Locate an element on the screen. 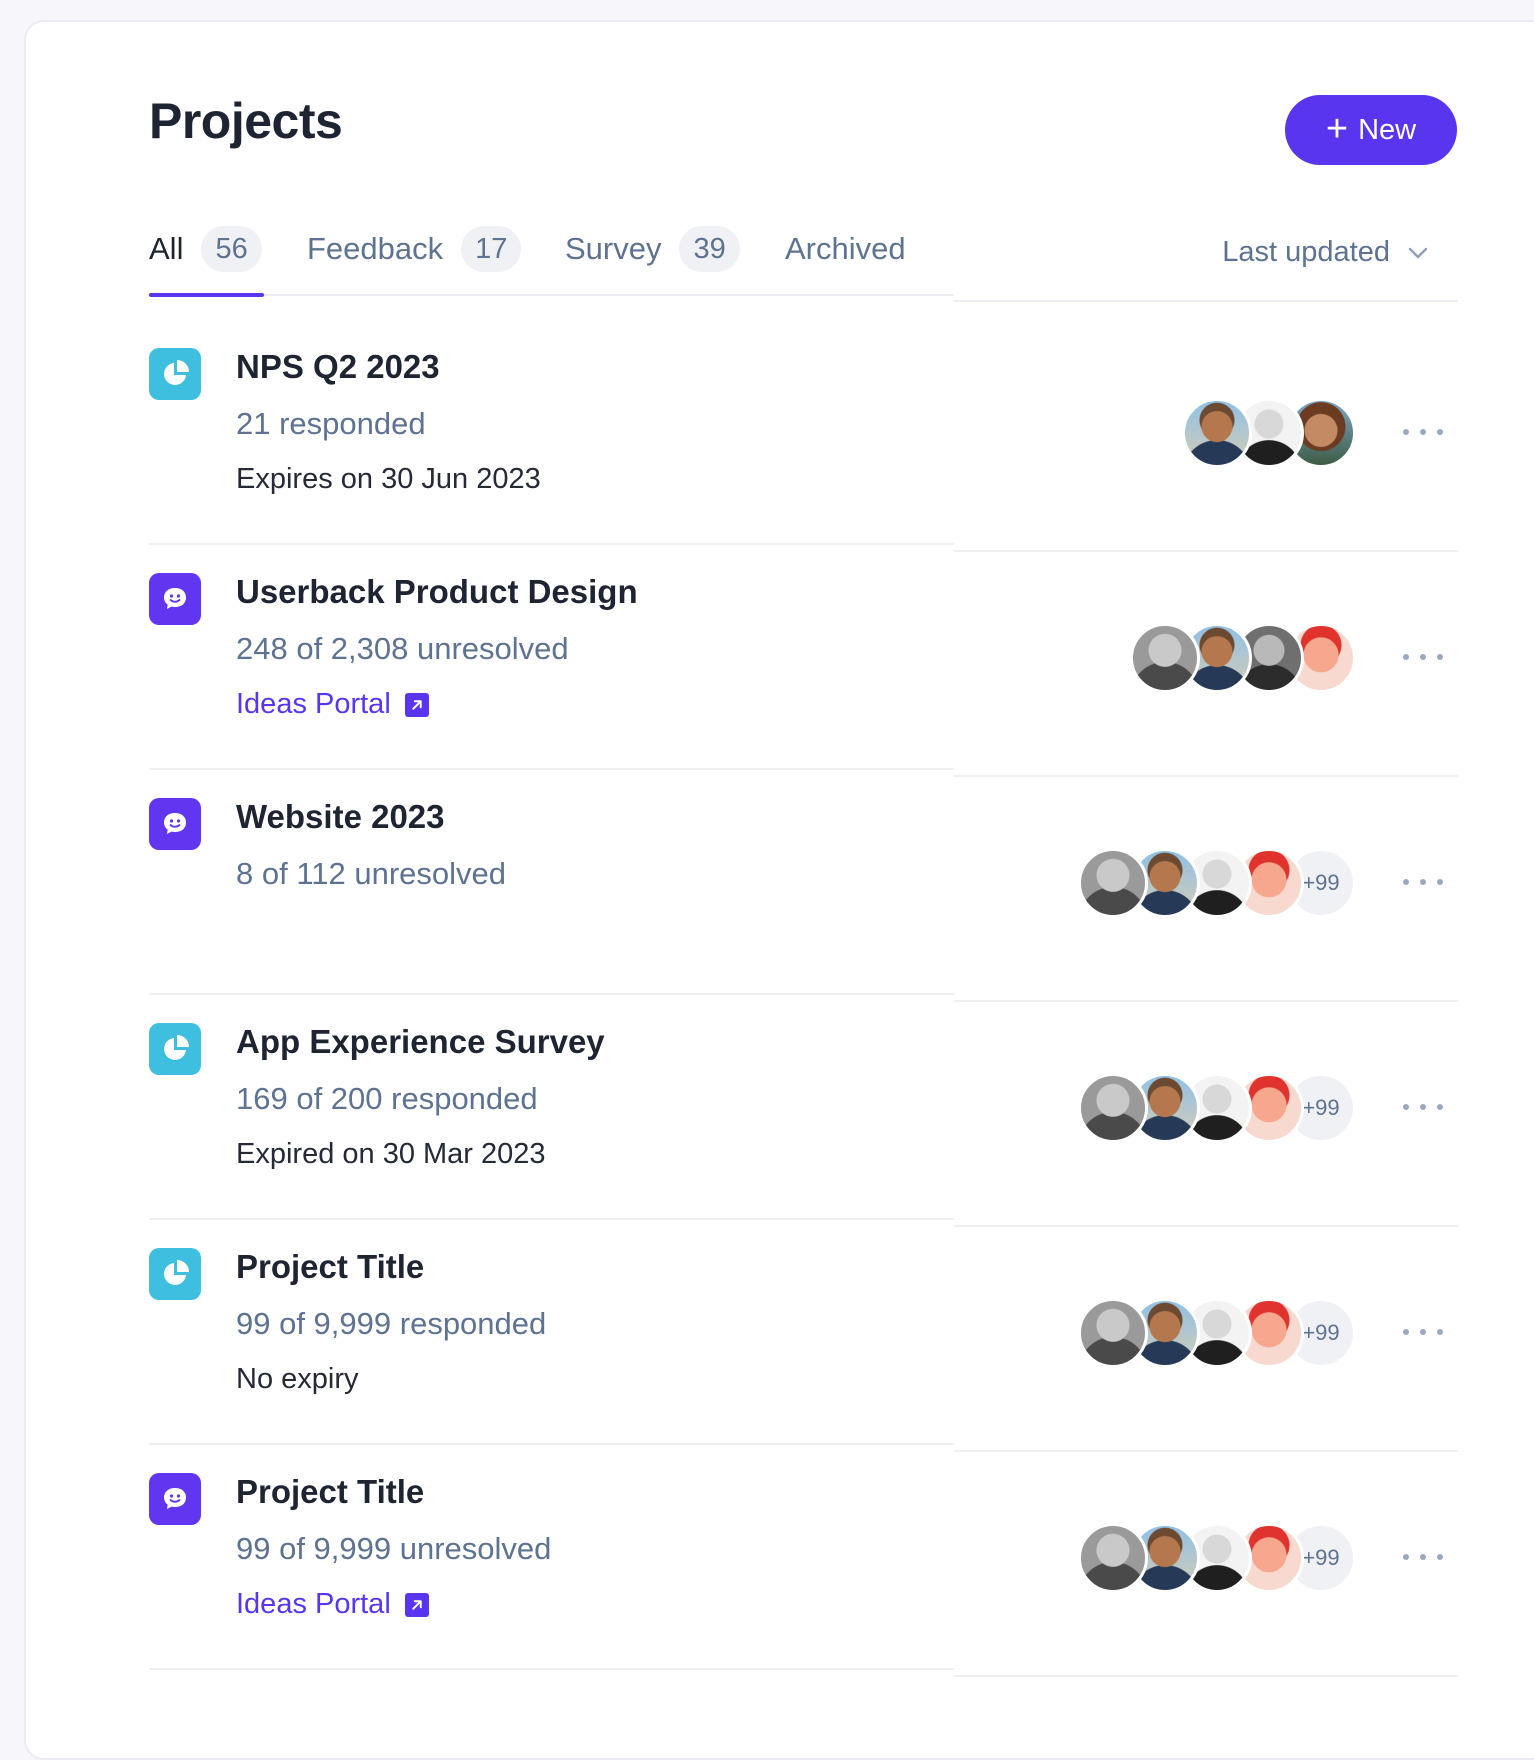  sort-bar: Last updated is located at coordinates (1206, 264).